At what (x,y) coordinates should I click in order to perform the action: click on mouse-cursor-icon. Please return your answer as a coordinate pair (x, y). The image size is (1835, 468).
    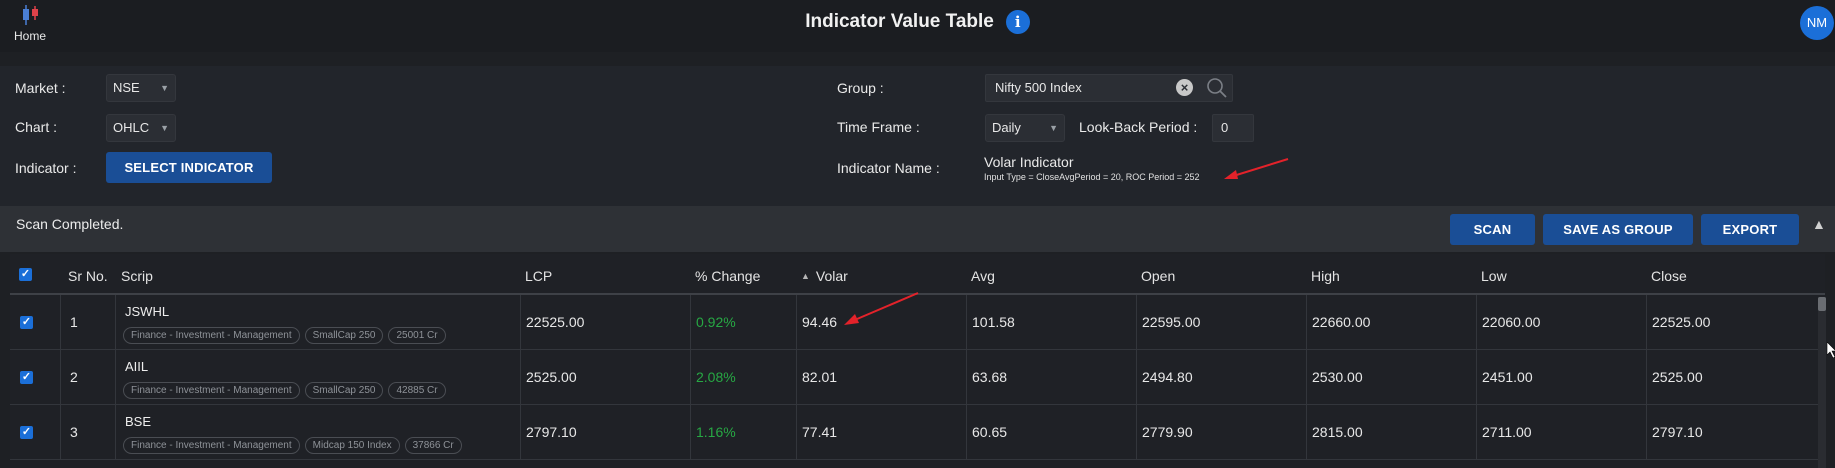
    Looking at the image, I should click on (1831, 350).